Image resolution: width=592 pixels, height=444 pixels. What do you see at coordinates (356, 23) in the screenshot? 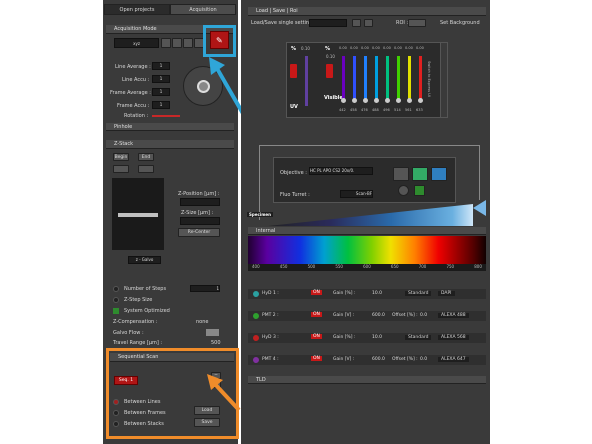
I see `save-setting-button` at bounding box center [356, 23].